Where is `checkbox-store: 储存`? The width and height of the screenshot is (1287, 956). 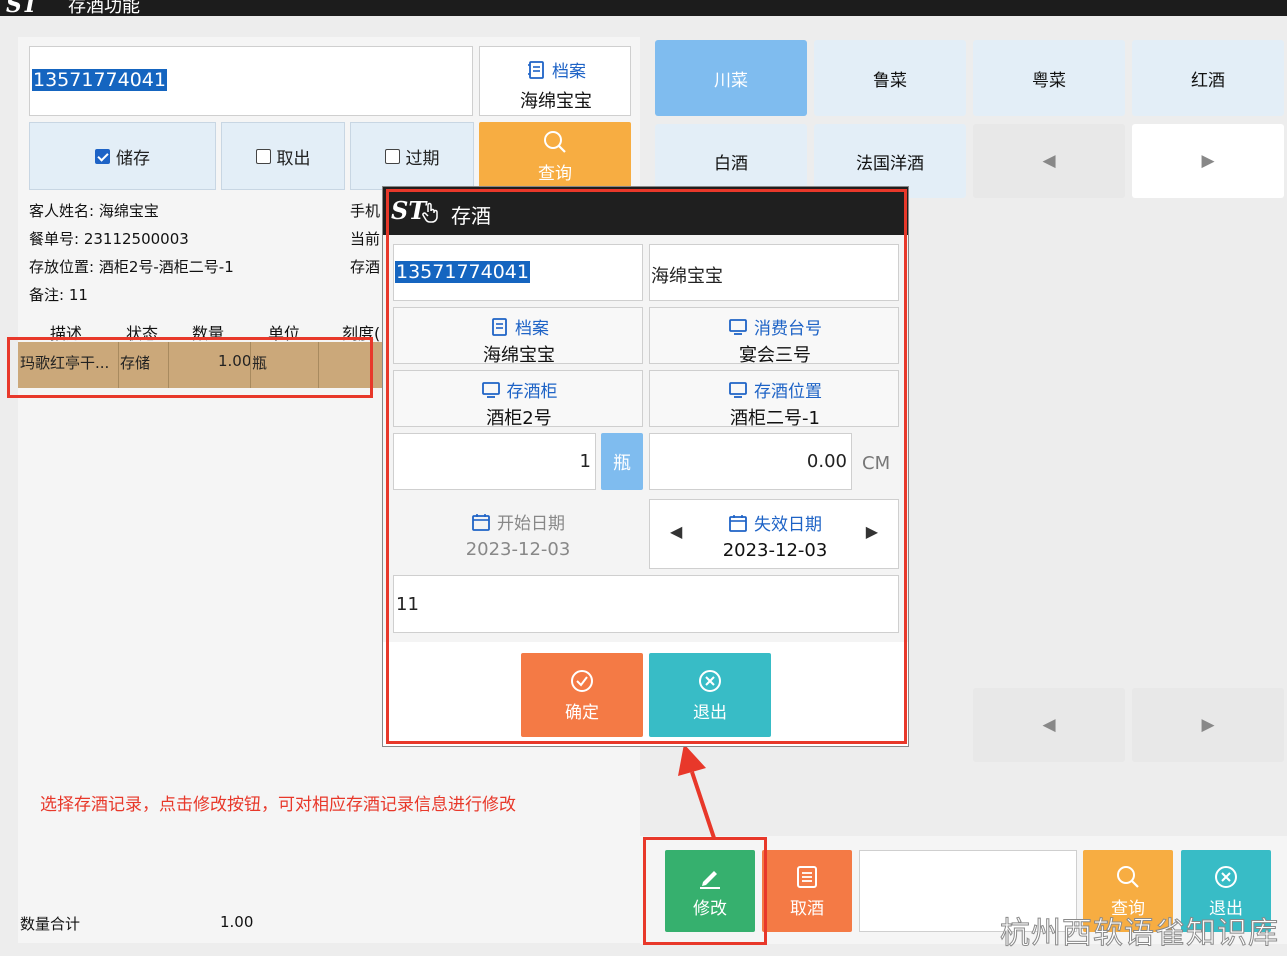
checkbox-store: 储存 is located at coordinates (122, 156).